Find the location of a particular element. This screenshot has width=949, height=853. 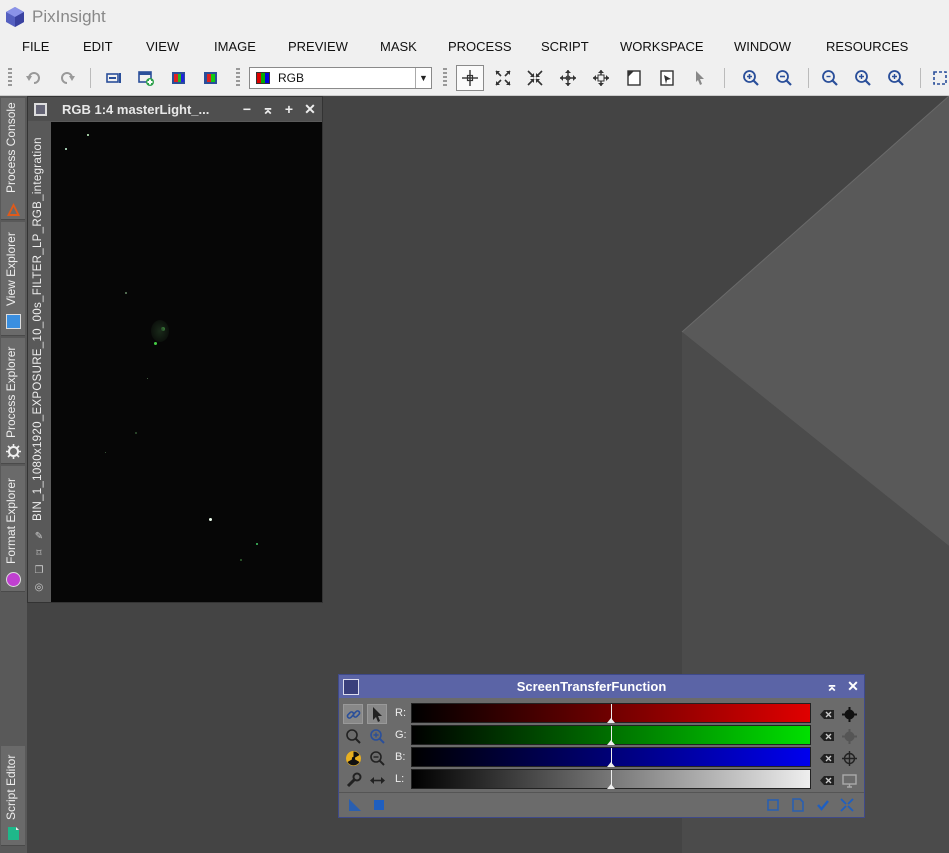

radiation-icon is located at coordinates (353, 758).